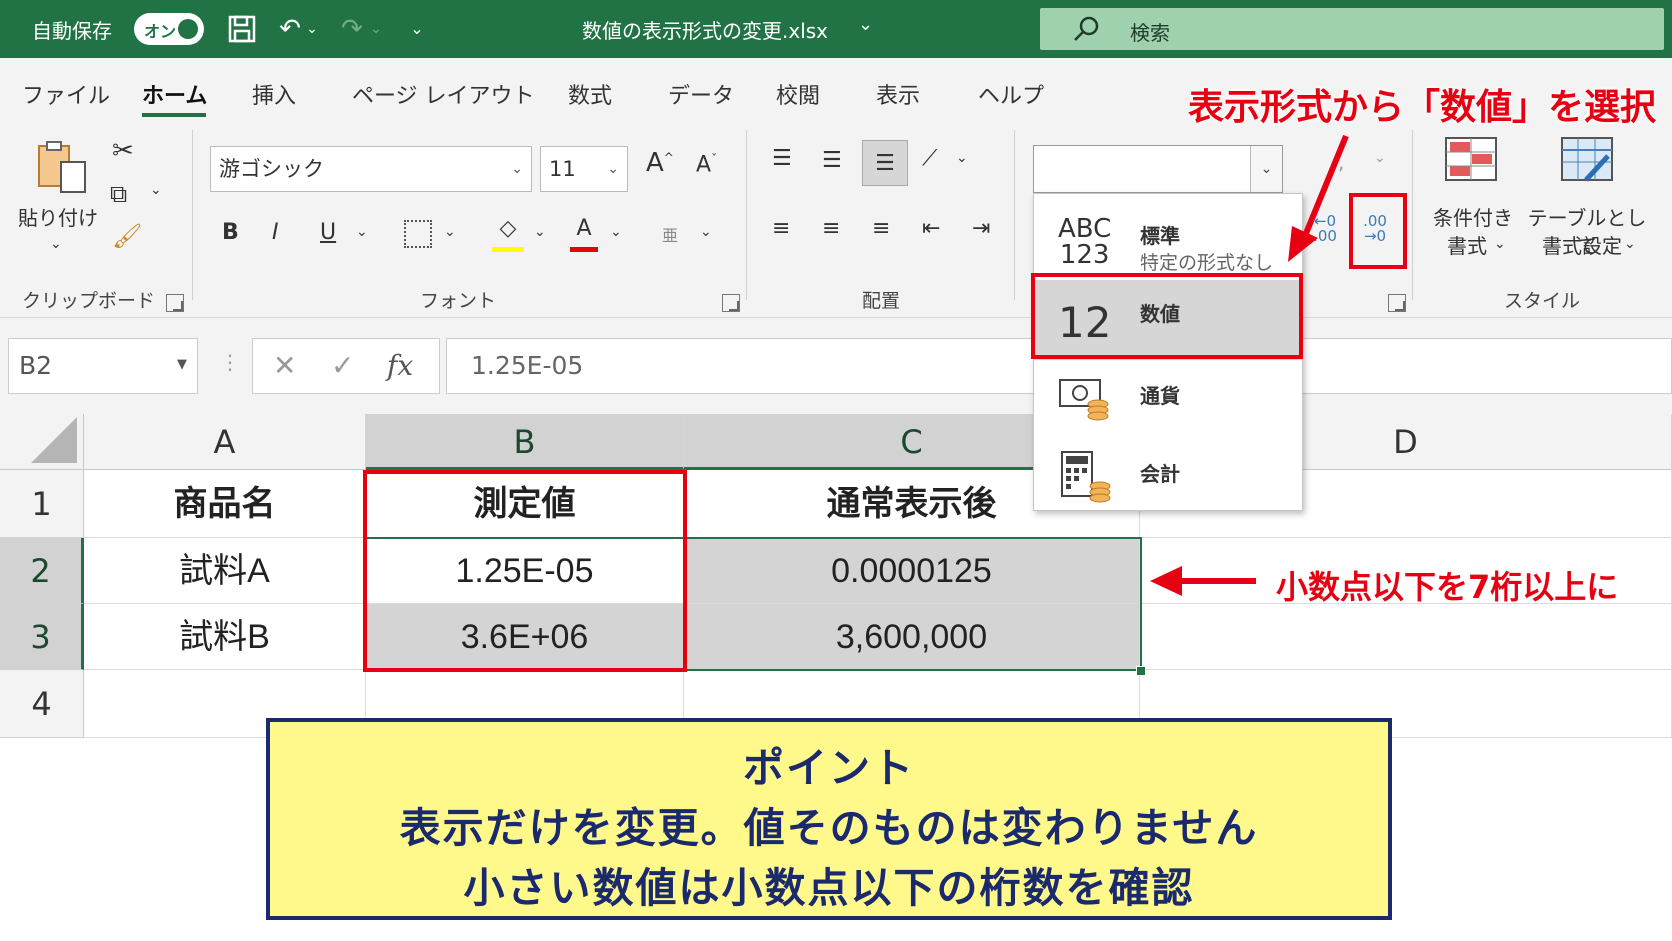 The height and width of the screenshot is (941, 1672). I want to click on decrease-font-size-icon: Aˇ, so click(706, 164).